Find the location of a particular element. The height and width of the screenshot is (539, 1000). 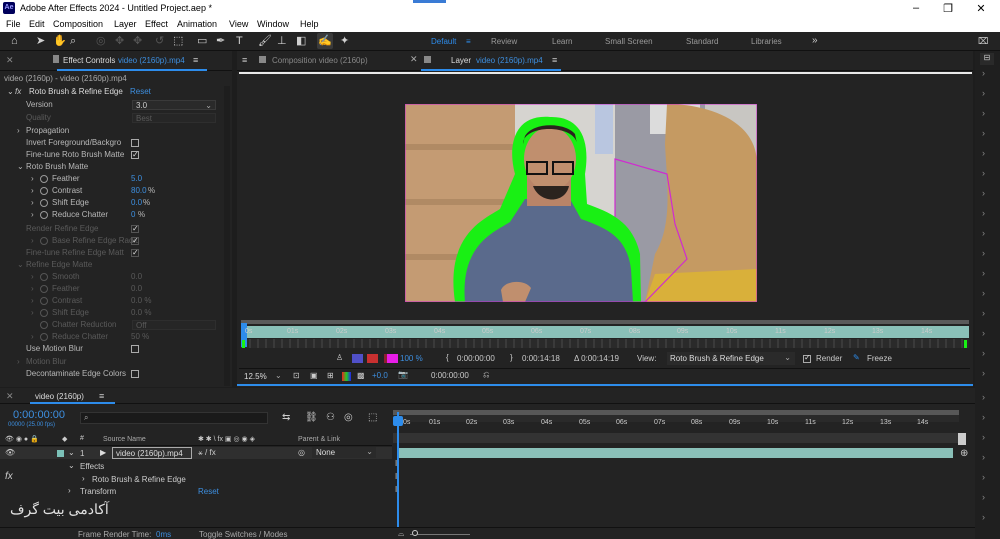

orbit-tool-icon: ◎ is located at coordinates (101, 41).